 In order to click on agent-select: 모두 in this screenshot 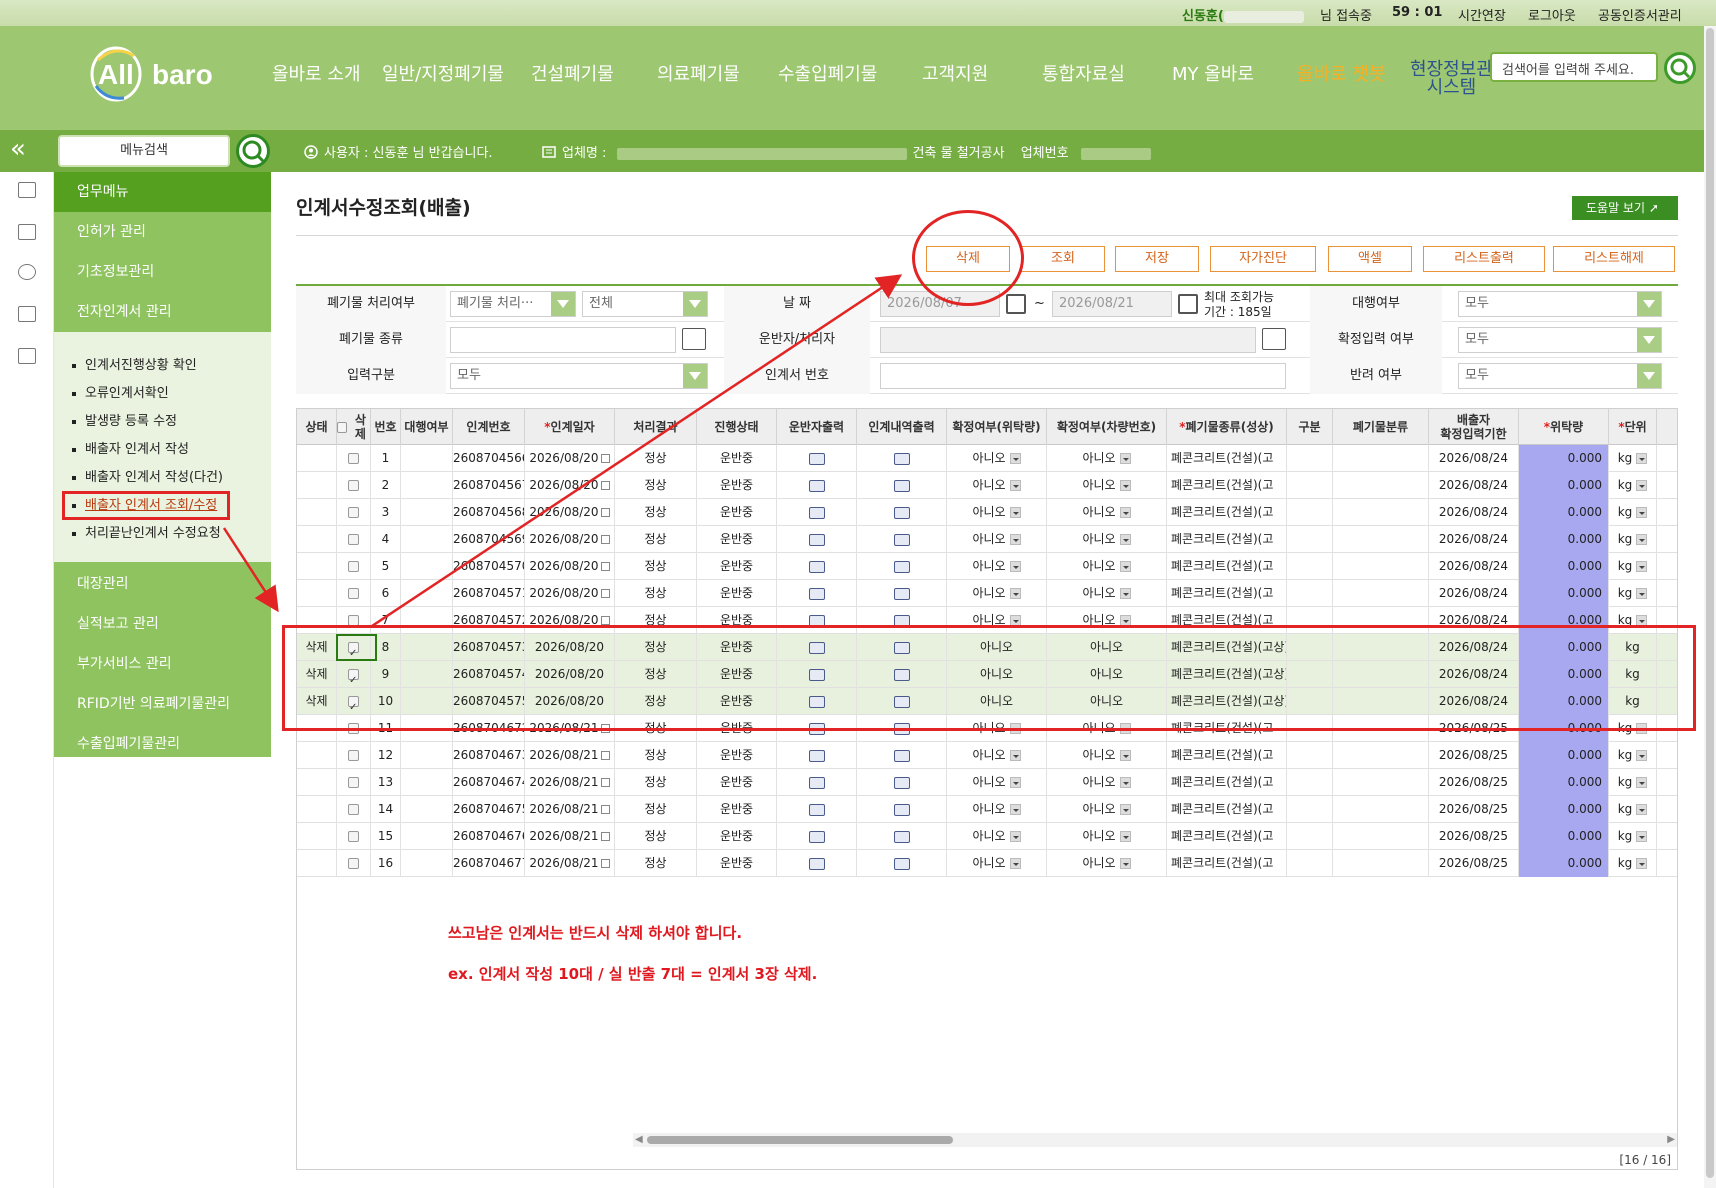, I will do `click(1560, 304)`.